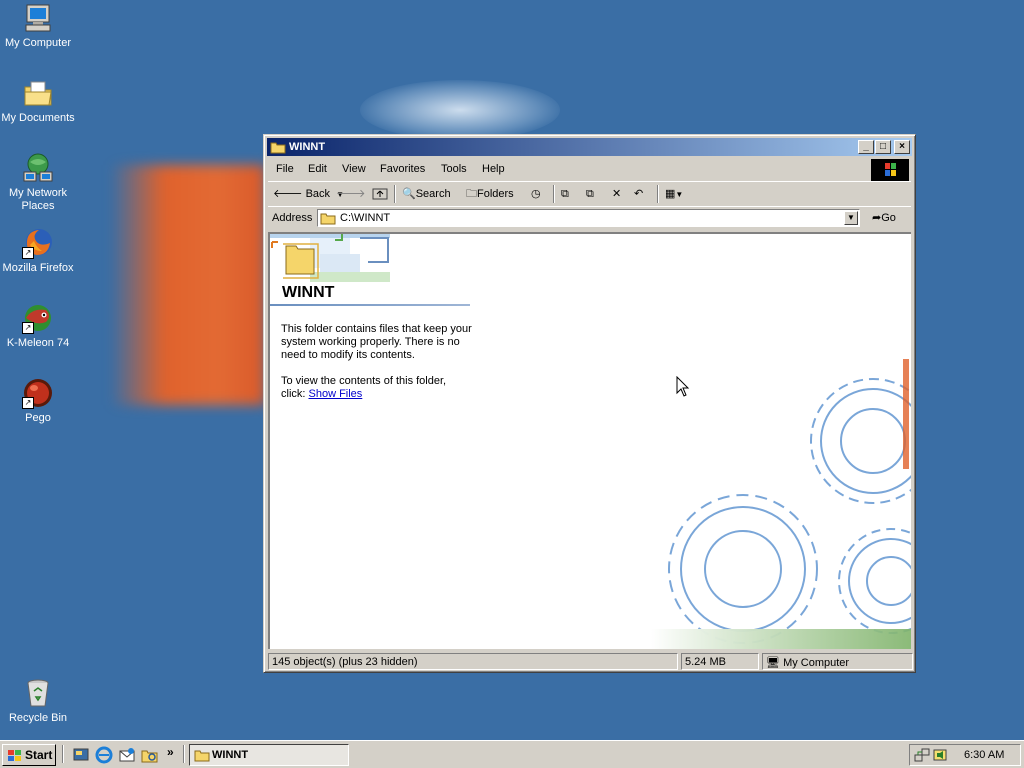 This screenshot has width=1024, height=768. Describe the element at coordinates (512, 754) in the screenshot. I see `taskbar: Start » WINNT 6:30 AM` at that location.